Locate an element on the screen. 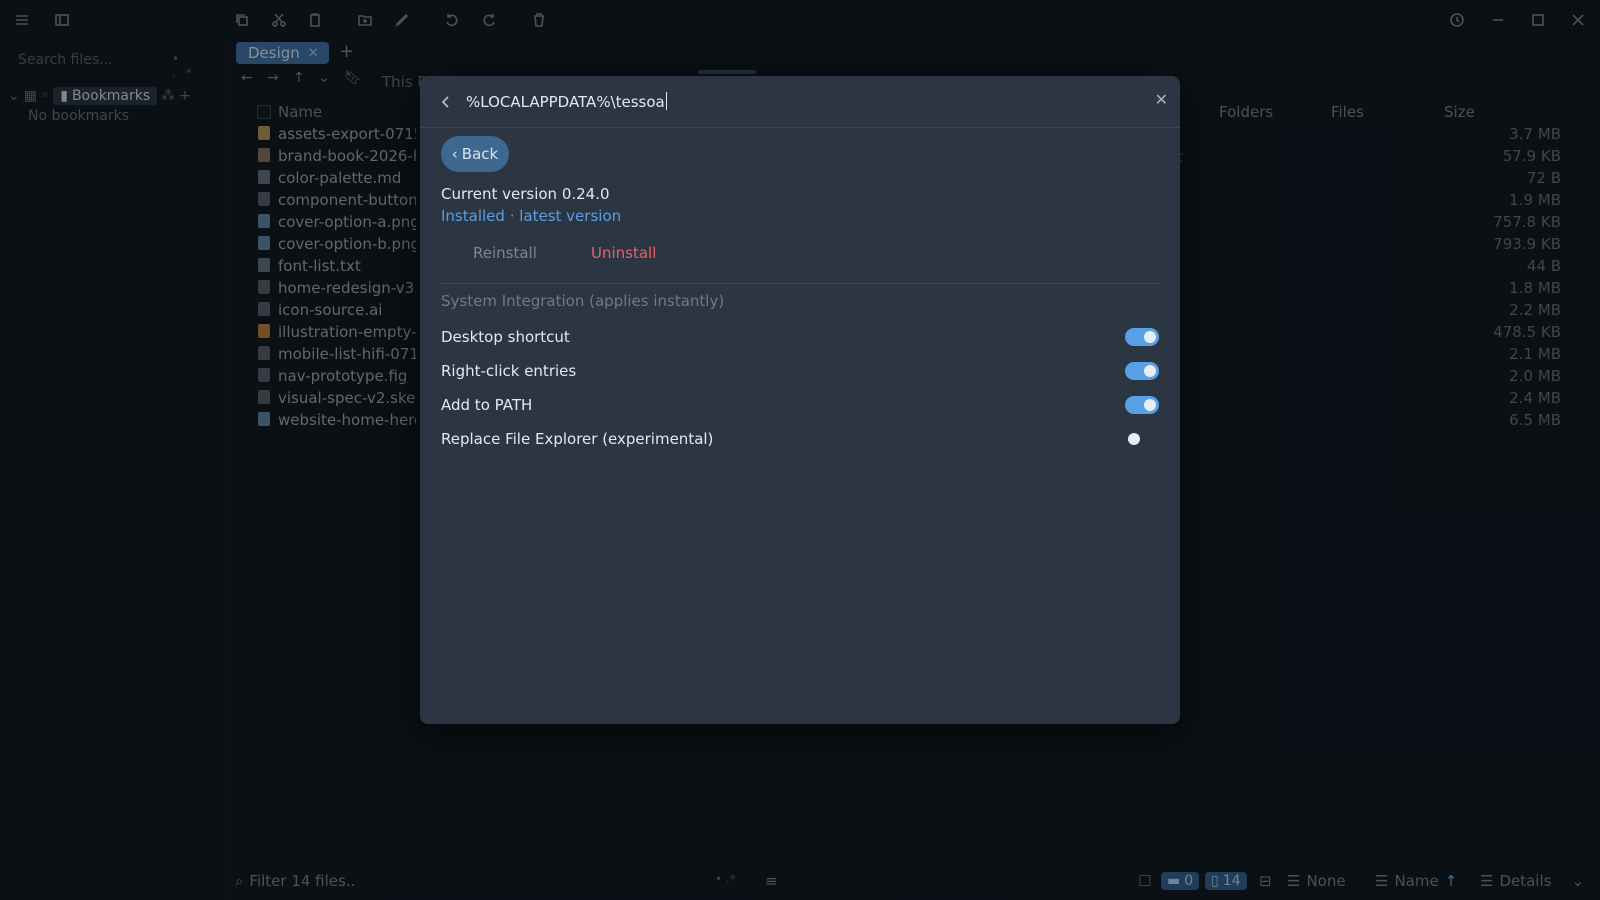  option-row: Desktop shortcut is located at coordinates (800, 338).